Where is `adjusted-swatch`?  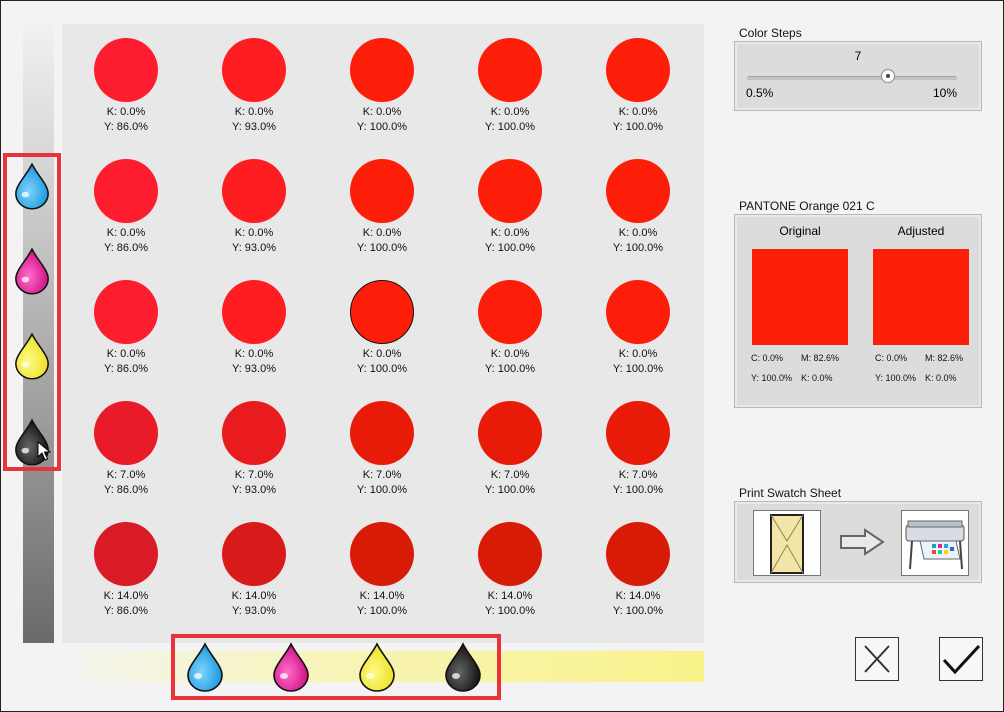
adjusted-swatch is located at coordinates (921, 297).